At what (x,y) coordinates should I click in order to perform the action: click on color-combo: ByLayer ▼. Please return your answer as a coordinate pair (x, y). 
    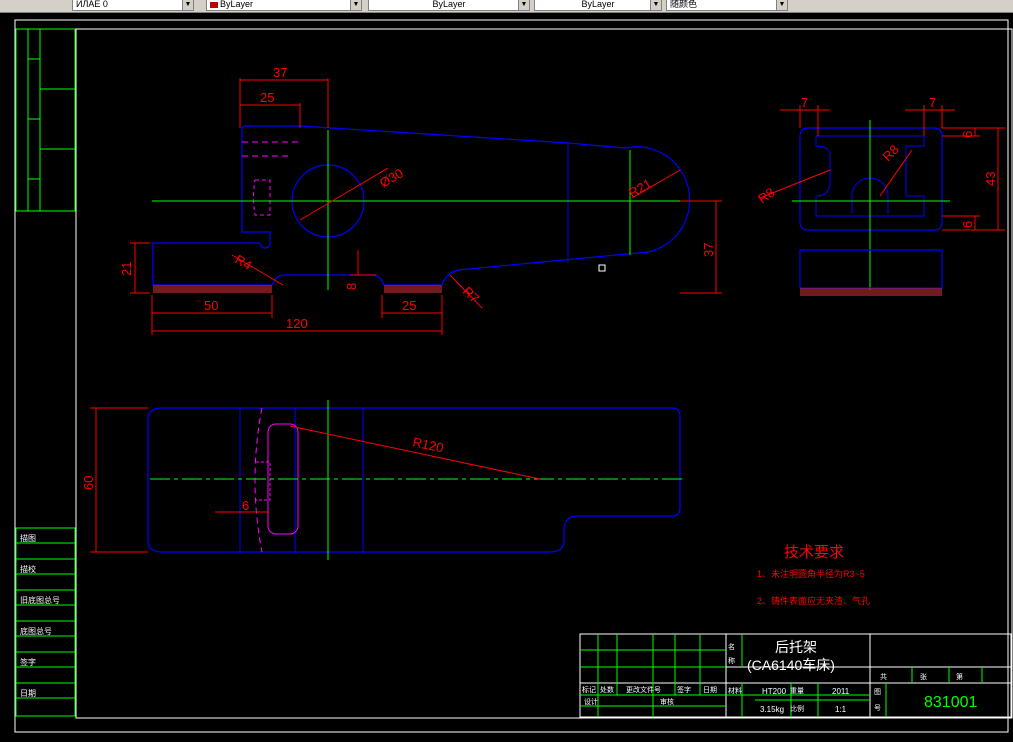
    Looking at the image, I should click on (284, 5).